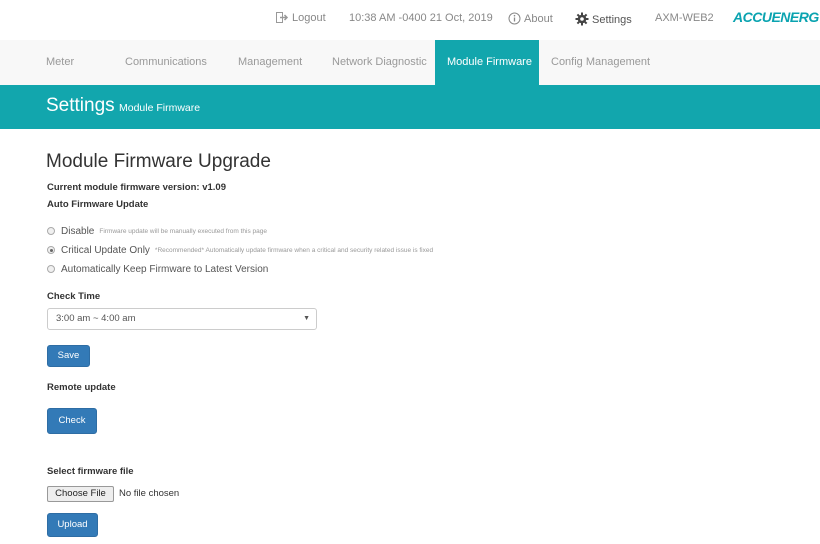 The height and width of the screenshot is (544, 820). I want to click on tab-module-firmware: Module Firmware, so click(487, 62).